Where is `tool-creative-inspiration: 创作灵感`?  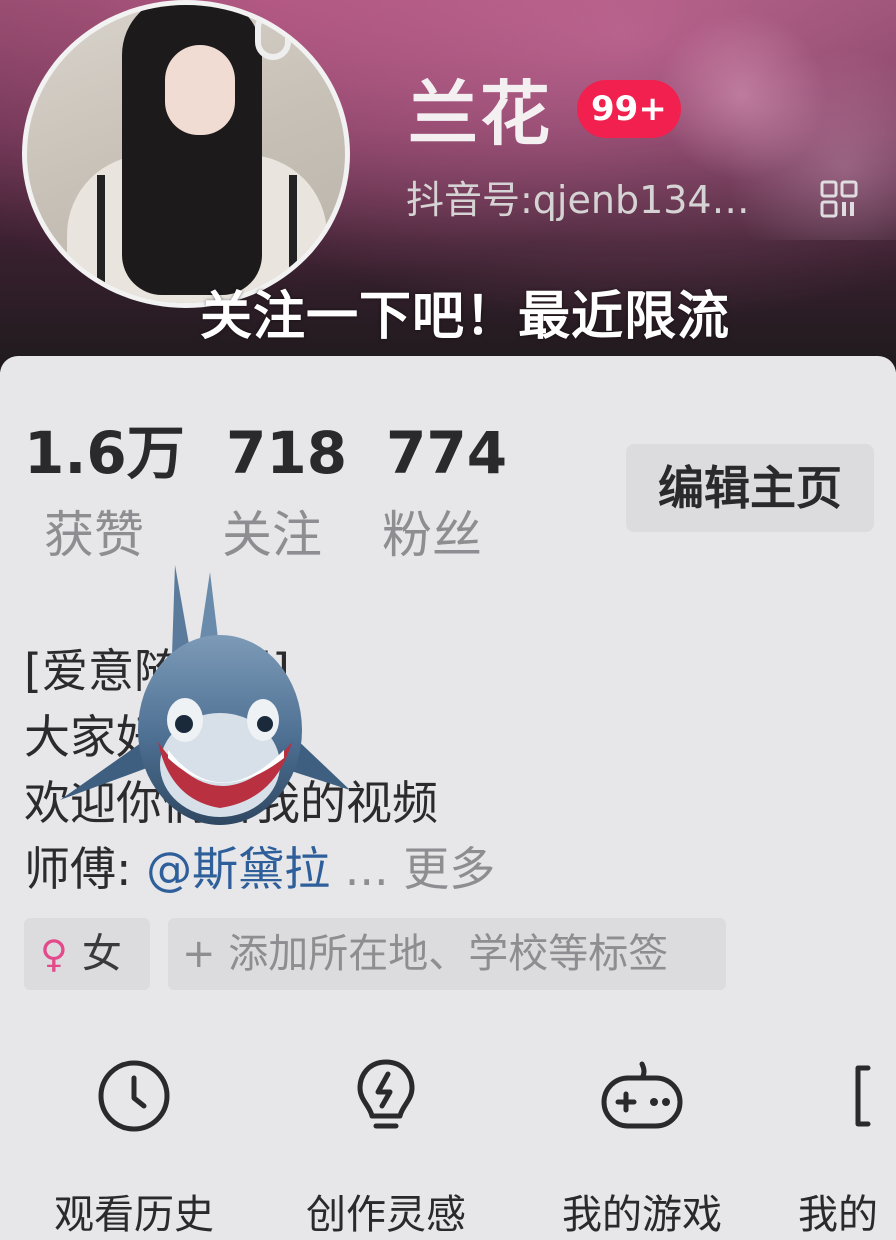
tool-creative-inspiration: 创作灵感 is located at coordinates (386, 1149).